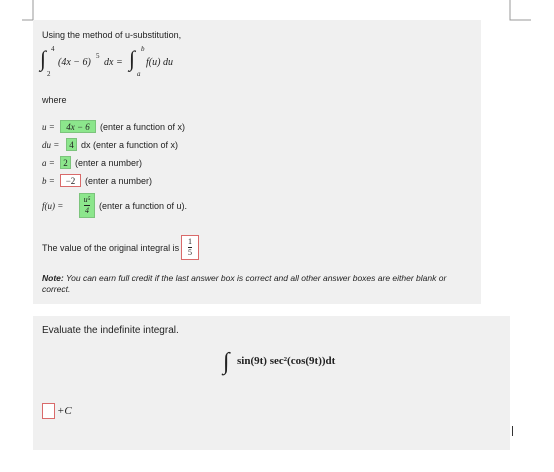  What do you see at coordinates (87, 199) in the screenshot?
I see `f-numerator: u⁵` at bounding box center [87, 199].